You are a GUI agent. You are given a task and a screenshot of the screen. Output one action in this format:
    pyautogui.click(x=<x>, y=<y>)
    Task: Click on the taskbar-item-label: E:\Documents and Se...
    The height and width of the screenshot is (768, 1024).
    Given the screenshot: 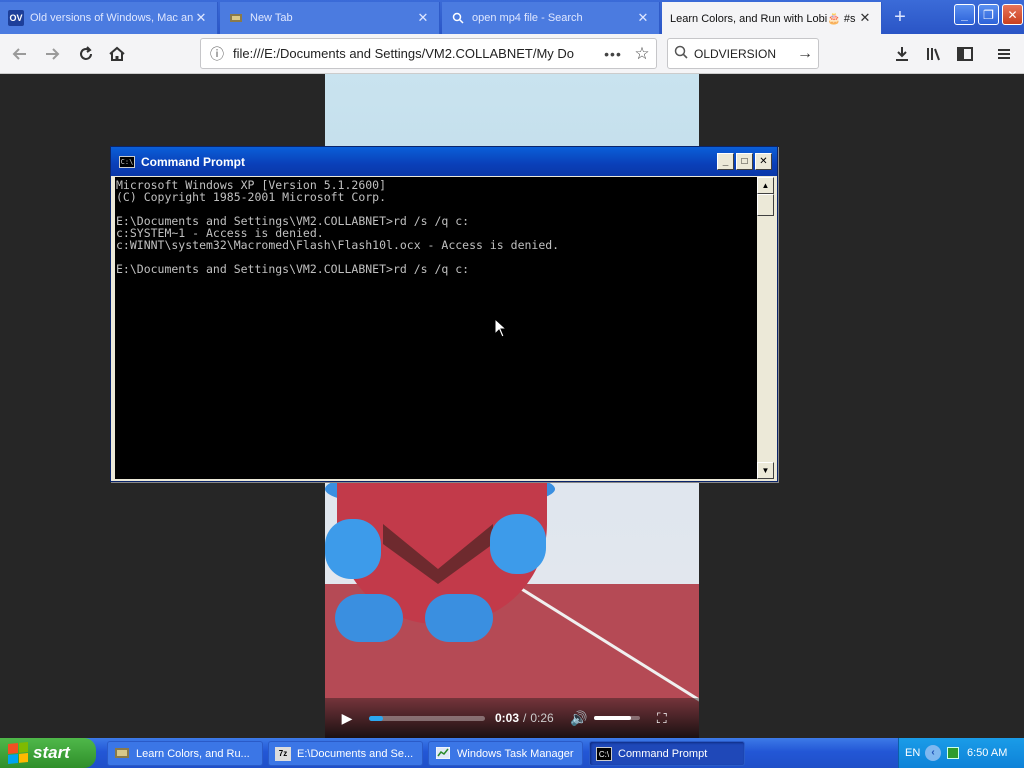 What is the action you would take?
    pyautogui.click(x=355, y=753)
    